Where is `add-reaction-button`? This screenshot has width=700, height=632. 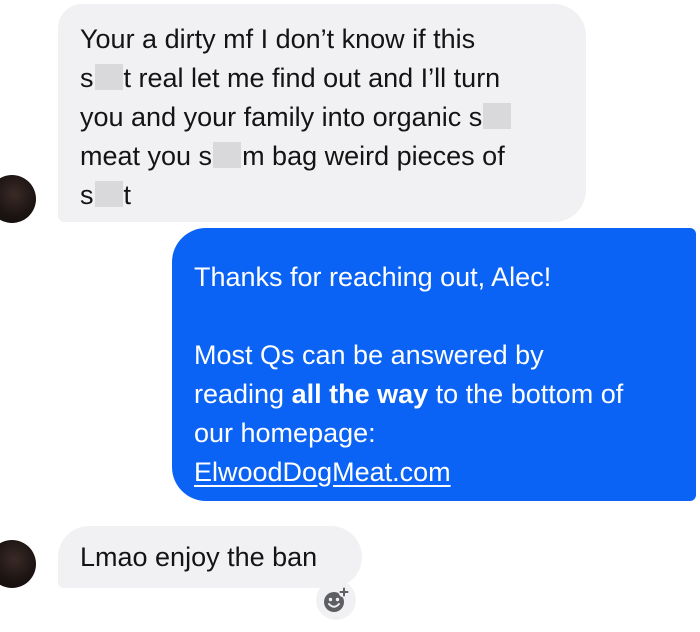 add-reaction-button is located at coordinates (336, 600).